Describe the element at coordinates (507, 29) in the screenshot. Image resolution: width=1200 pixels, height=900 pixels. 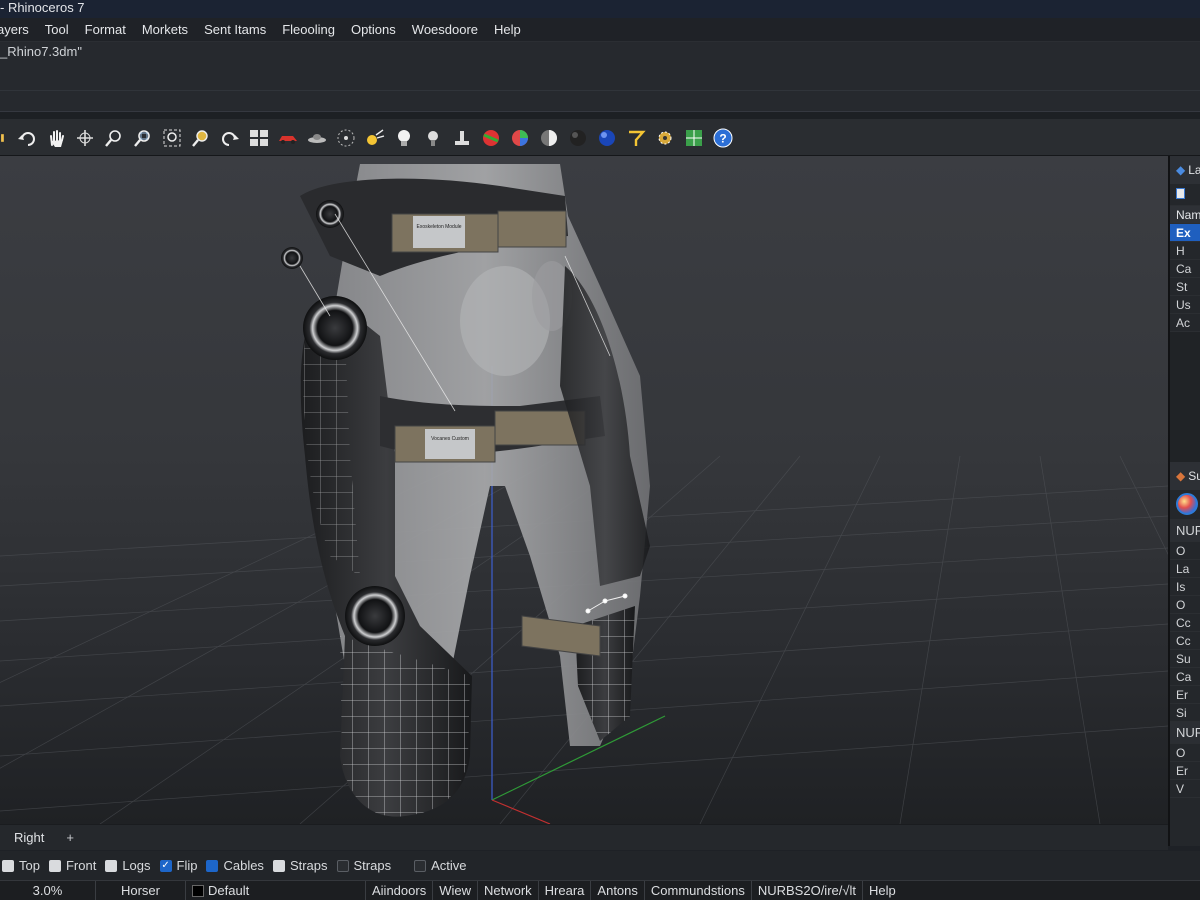
I see `menu-help: Help` at that location.